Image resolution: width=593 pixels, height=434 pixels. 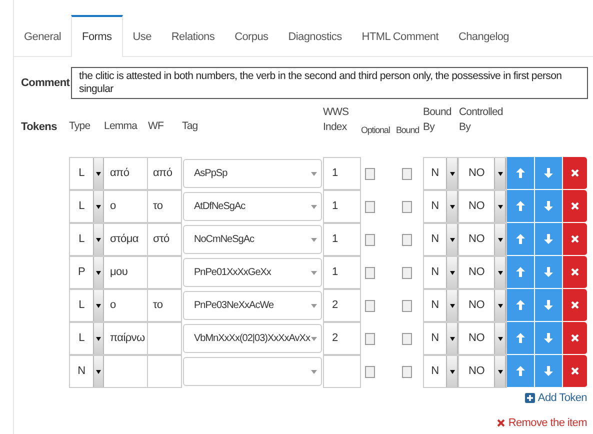 What do you see at coordinates (252, 272) in the screenshot?
I see `tag-select: PnPe01XxXxGeXx` at bounding box center [252, 272].